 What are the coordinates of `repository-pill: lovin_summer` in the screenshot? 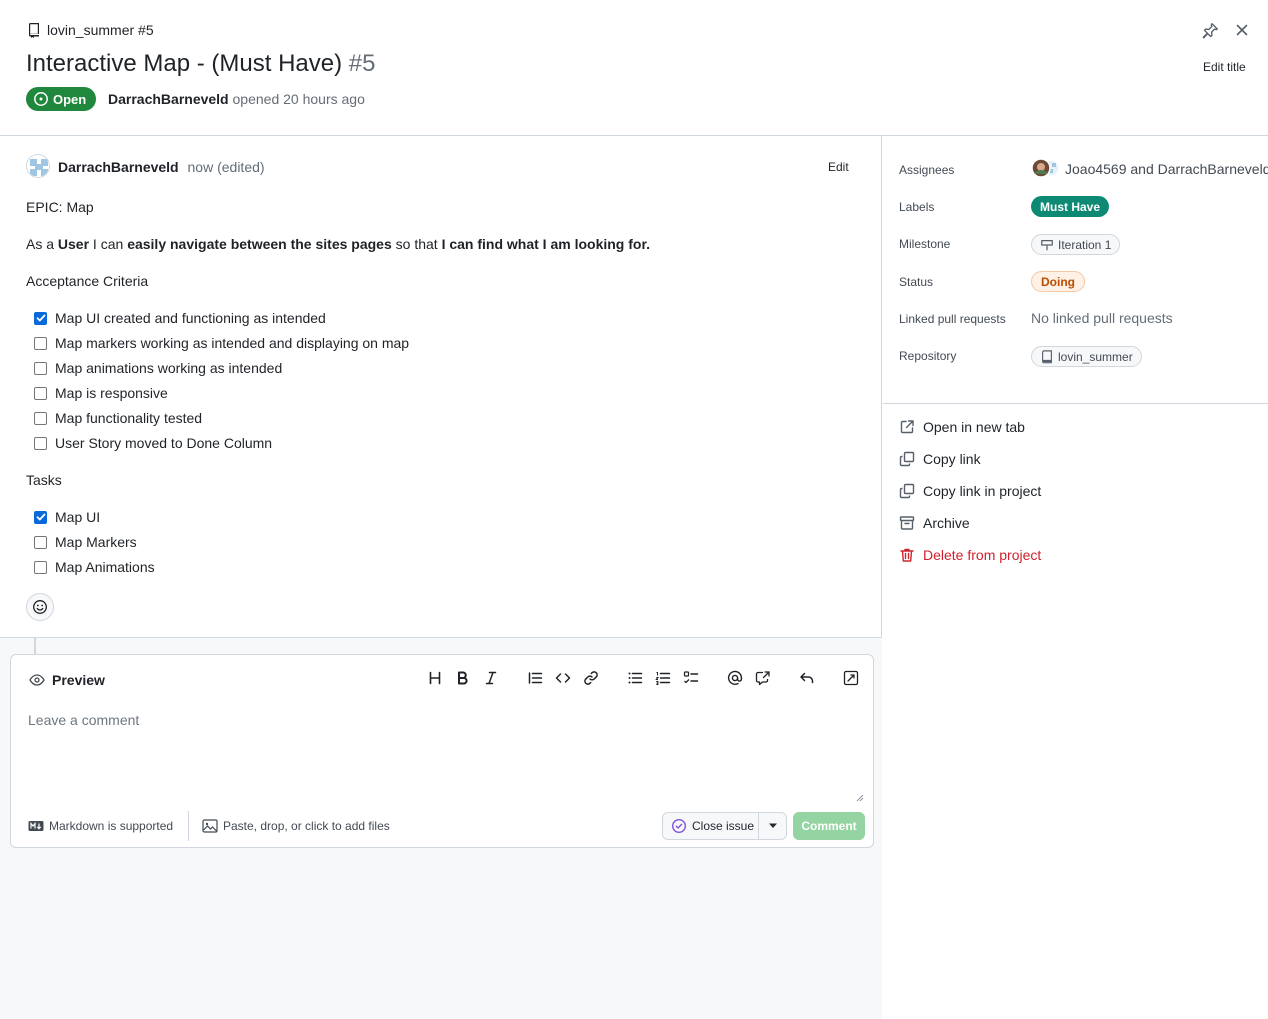 It's located at (1086, 356).